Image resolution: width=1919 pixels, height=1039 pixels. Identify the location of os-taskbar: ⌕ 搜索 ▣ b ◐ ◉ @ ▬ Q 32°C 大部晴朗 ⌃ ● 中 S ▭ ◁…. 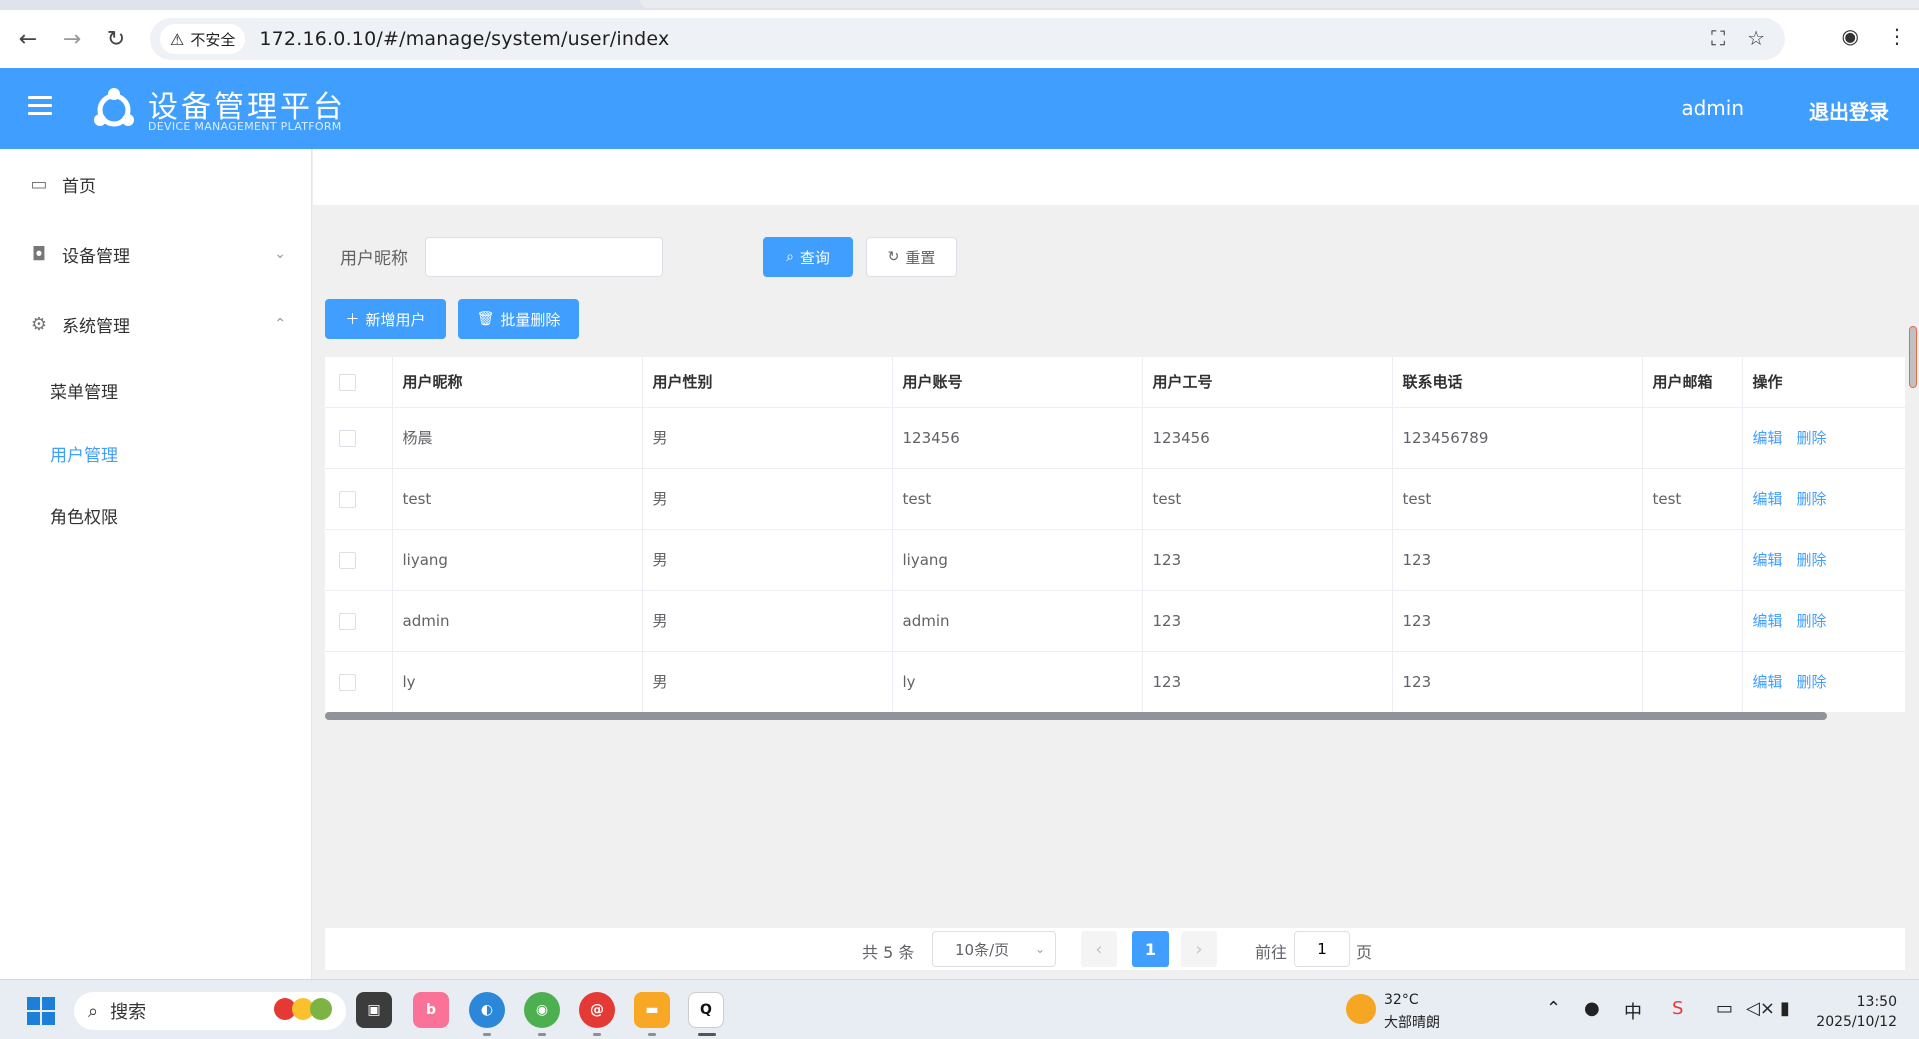
(959, 1009).